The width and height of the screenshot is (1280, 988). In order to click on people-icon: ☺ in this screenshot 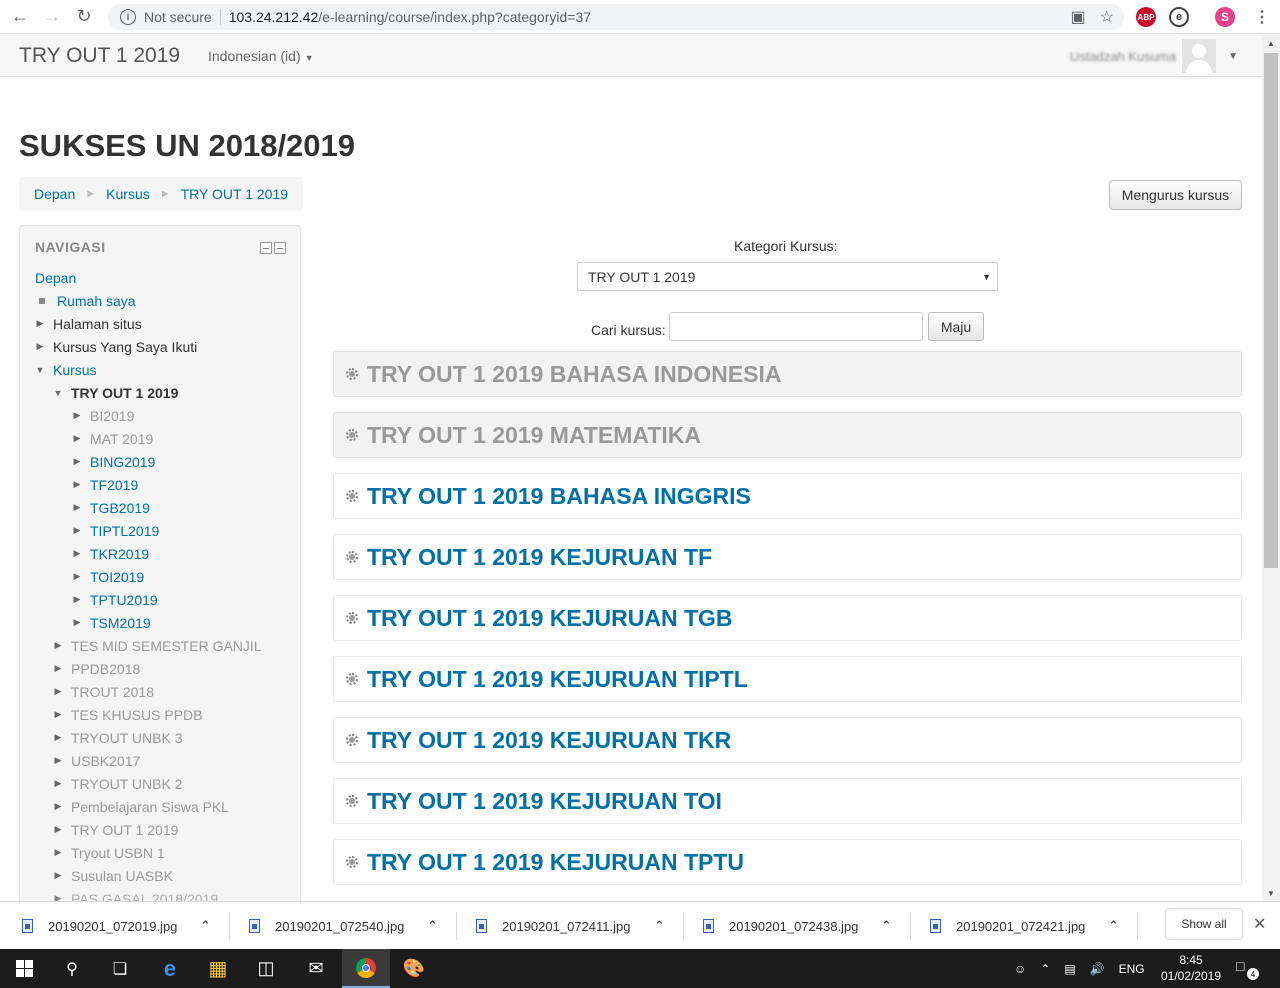, I will do `click(1020, 969)`.